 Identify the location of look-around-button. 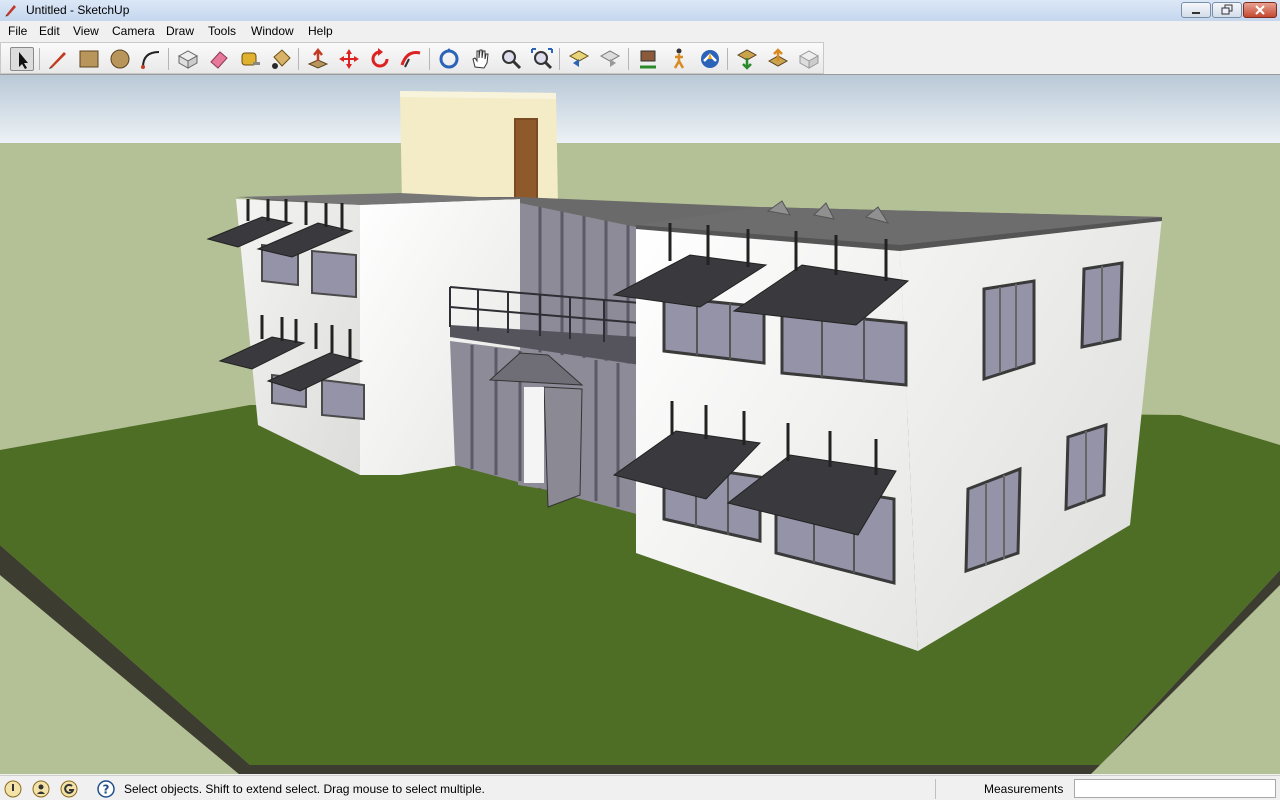
(710, 59).